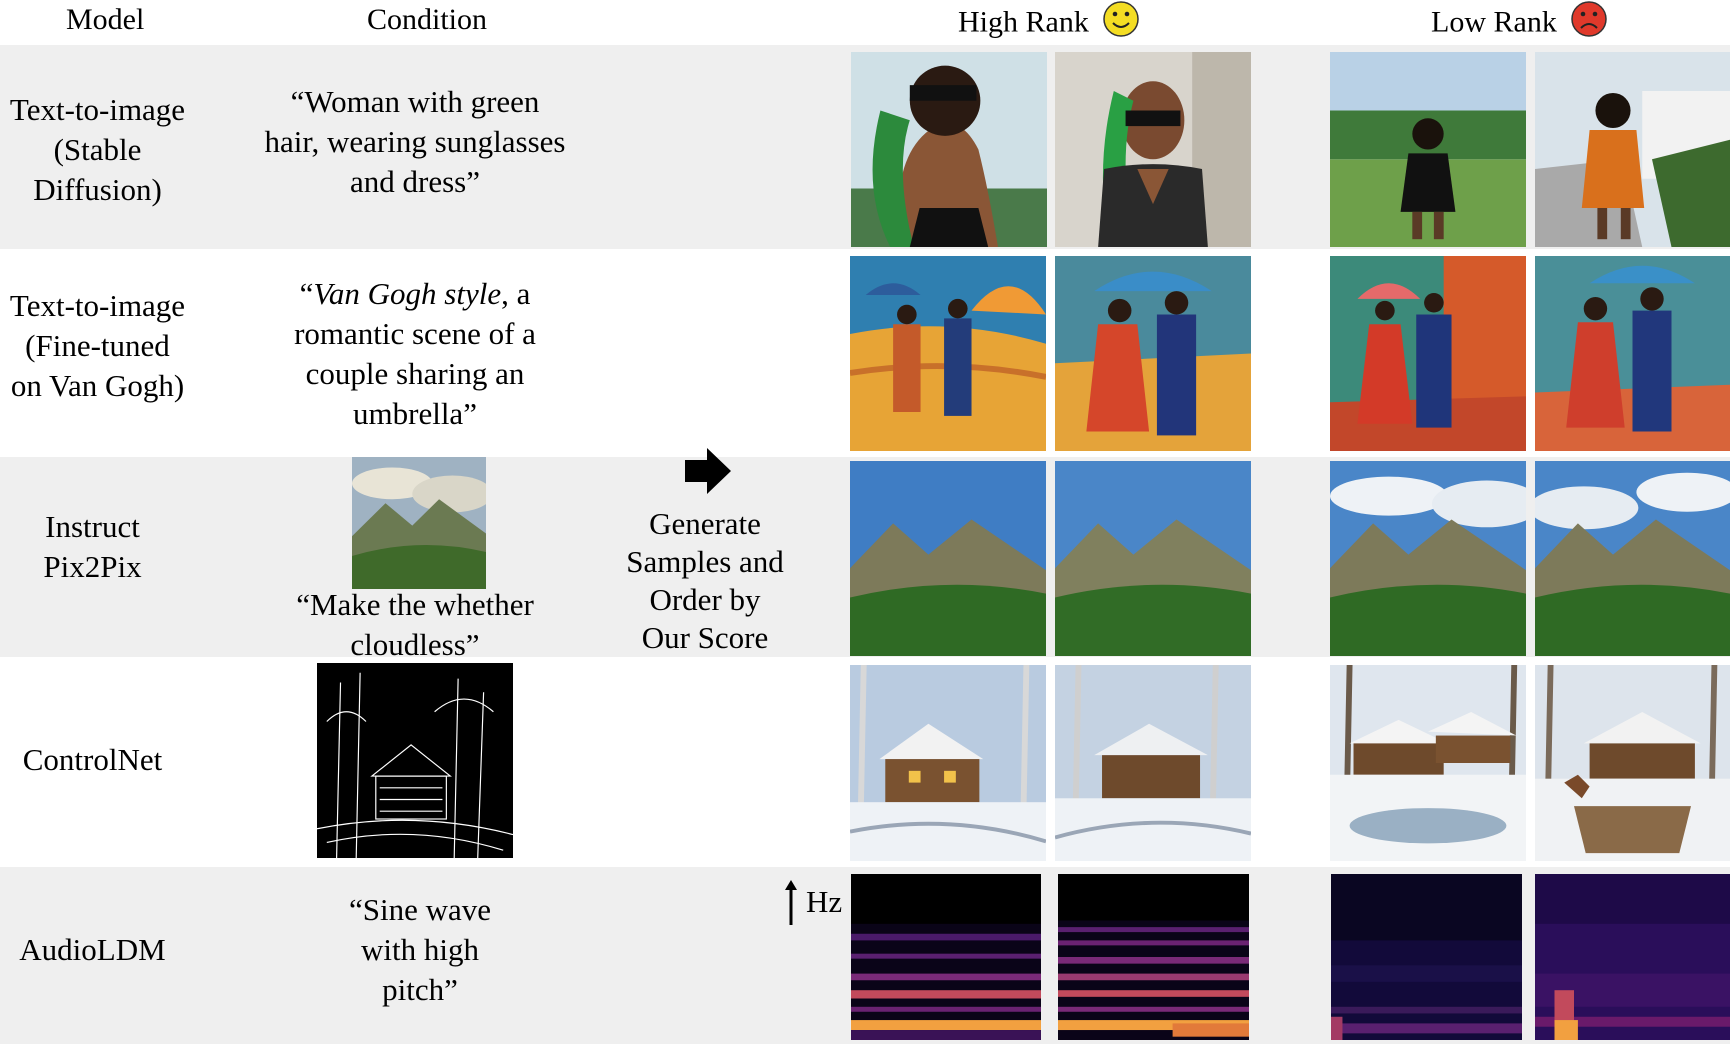 The height and width of the screenshot is (1044, 1730). What do you see at coordinates (1121, 24) in the screenshot?
I see `smiley-face-icon` at bounding box center [1121, 24].